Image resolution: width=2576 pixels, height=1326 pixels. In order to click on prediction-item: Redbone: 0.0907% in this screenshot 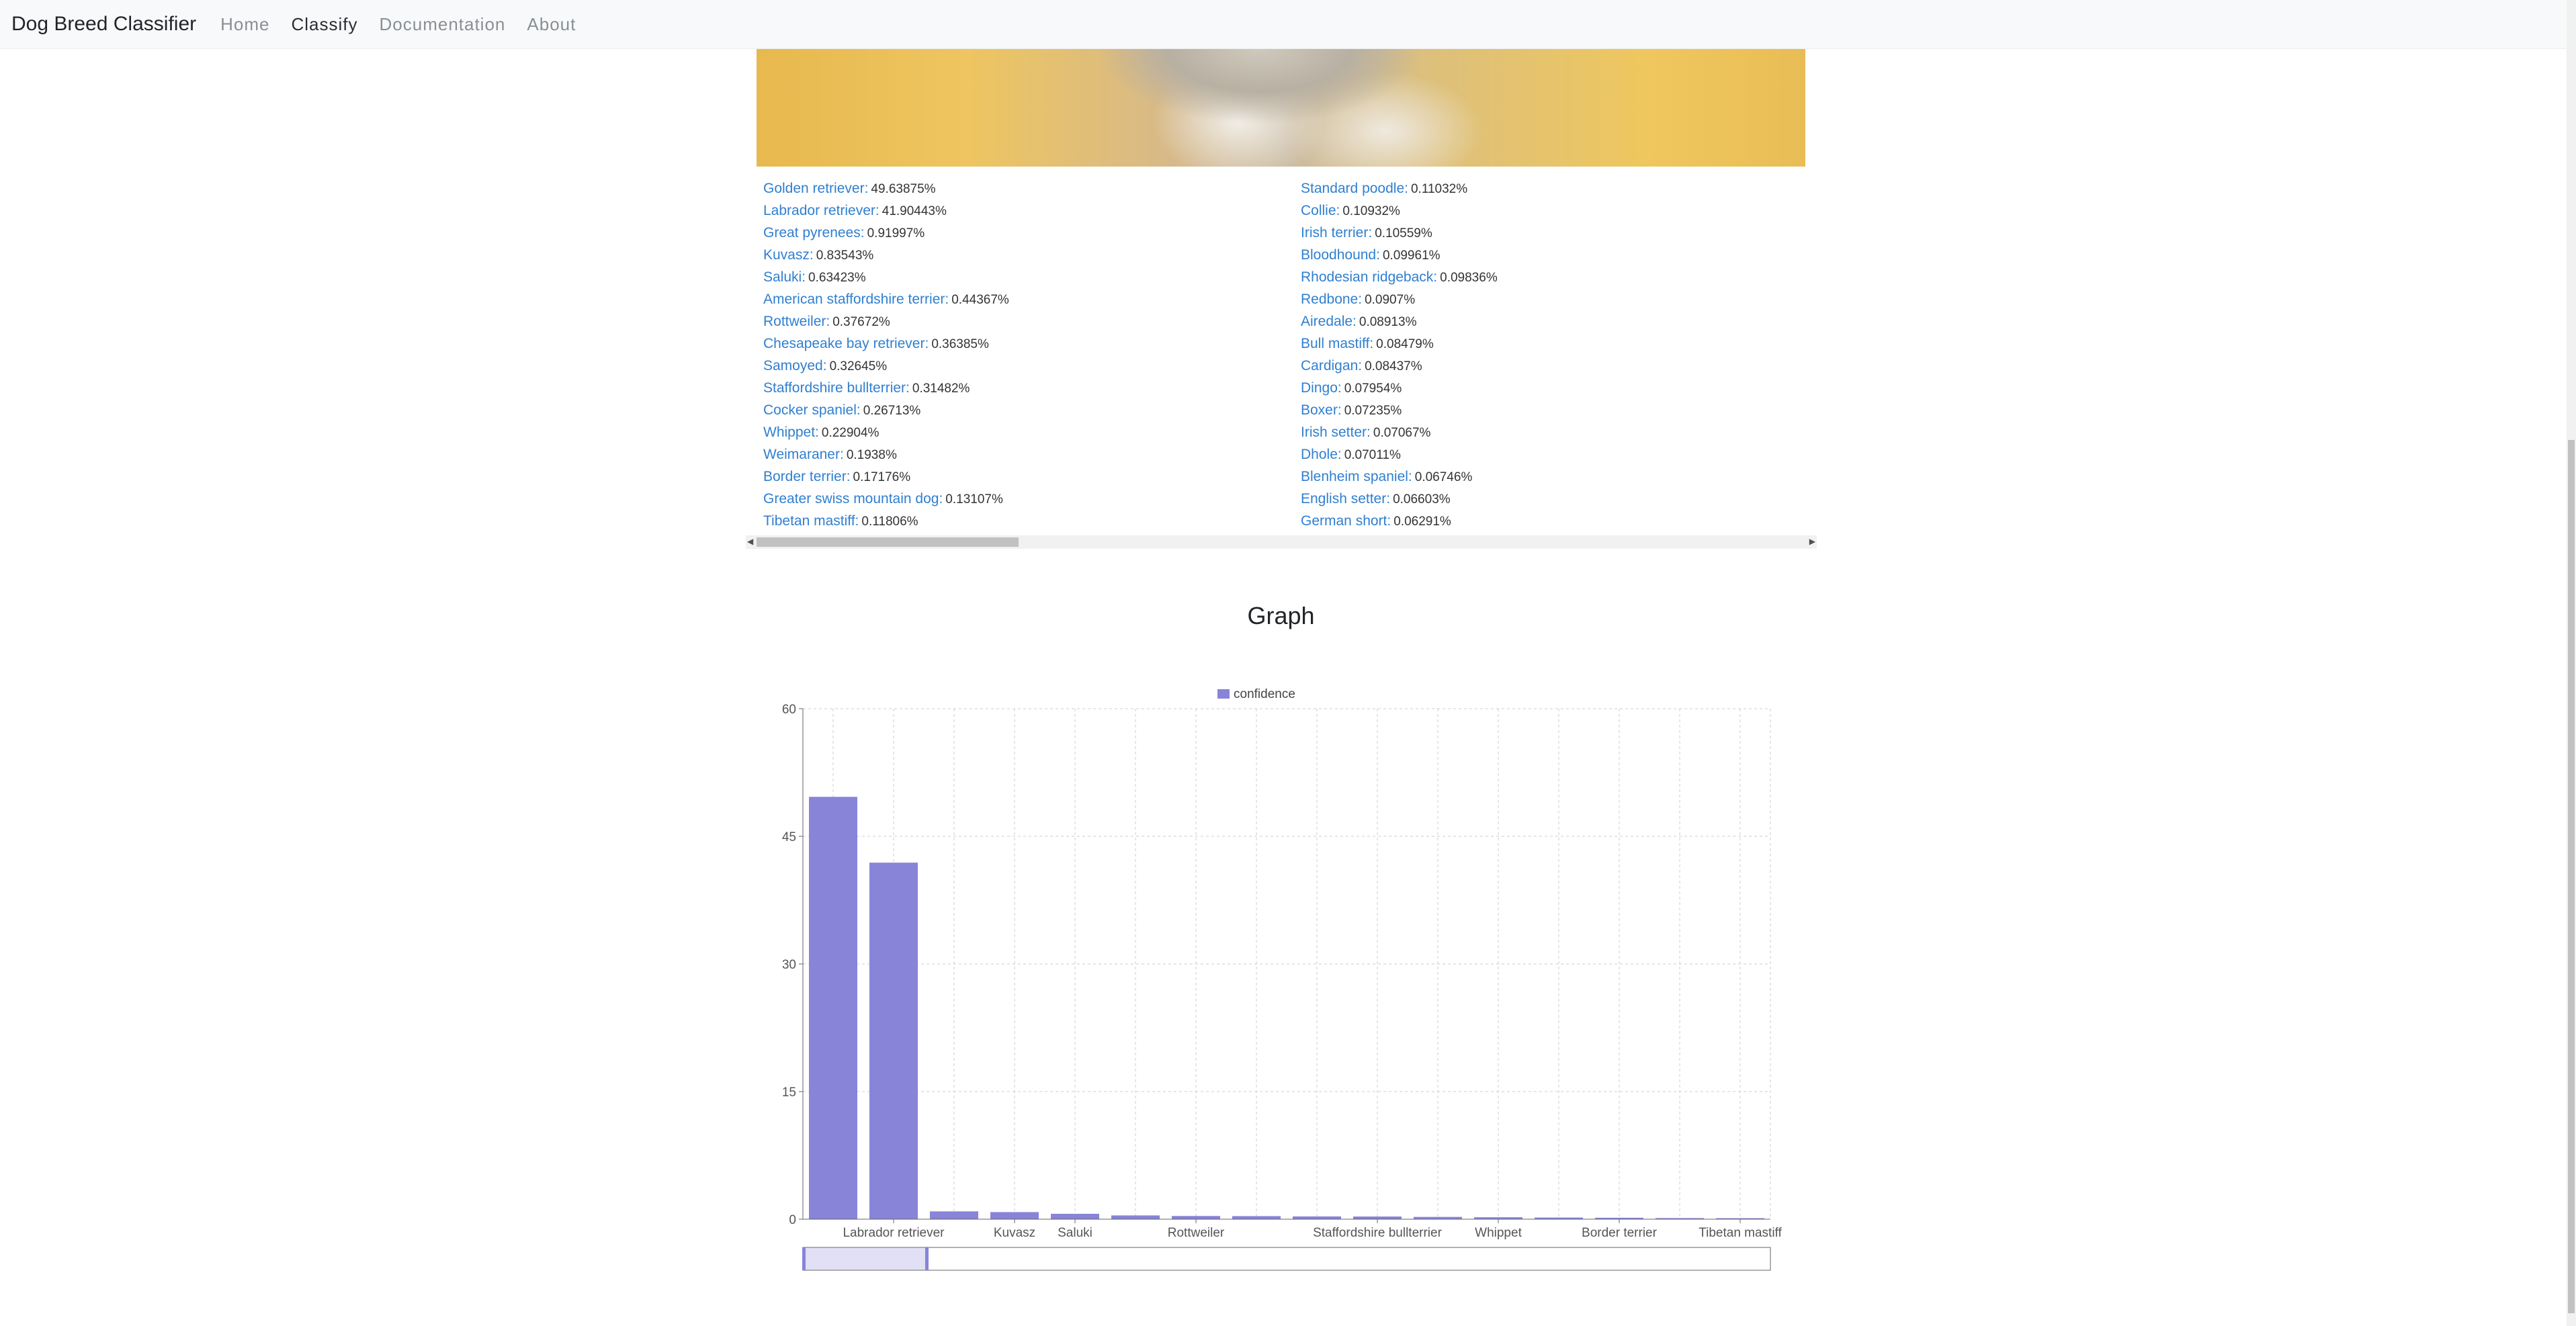, I will do `click(1399, 299)`.